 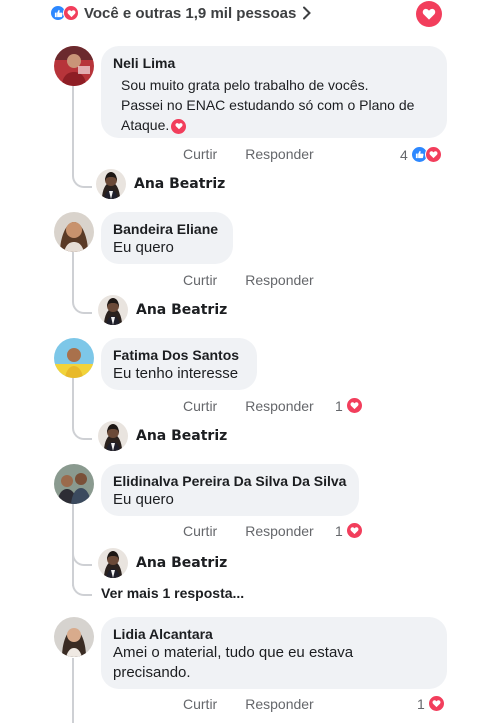 I want to click on reactions-summary: Você e outras 1,9 mil pessoas, so click(x=181, y=13).